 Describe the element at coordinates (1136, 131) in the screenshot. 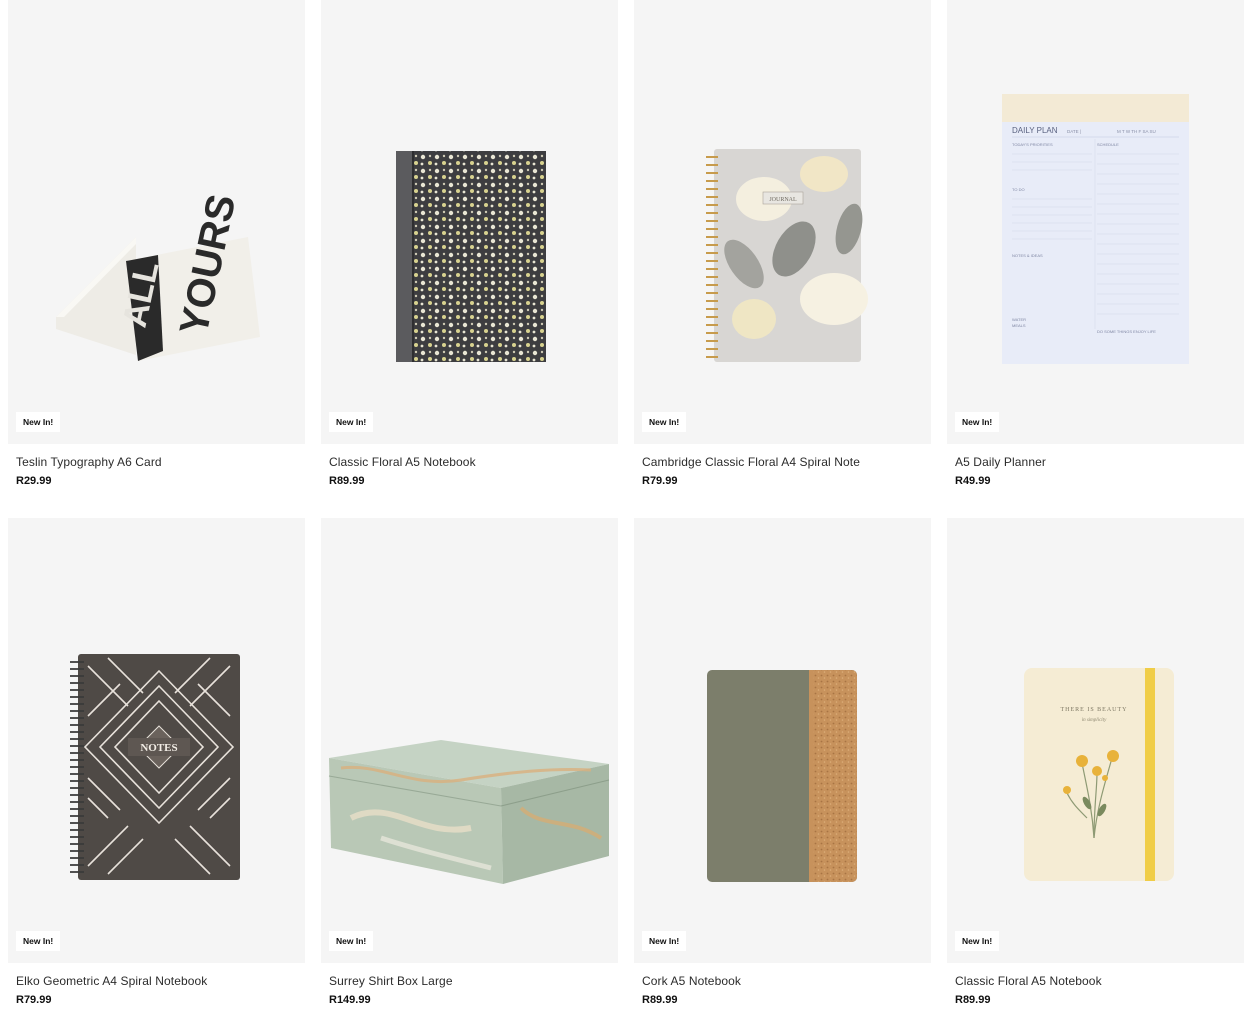

I see `planner-days: M T W TH F SA SU` at that location.